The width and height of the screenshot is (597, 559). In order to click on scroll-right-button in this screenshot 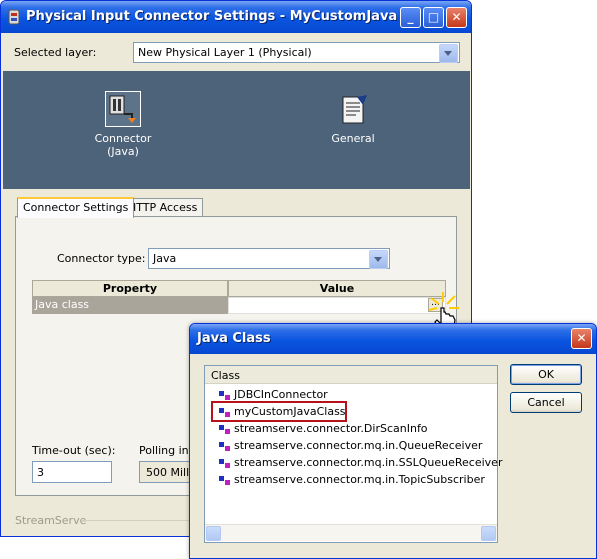, I will do `click(488, 533)`.